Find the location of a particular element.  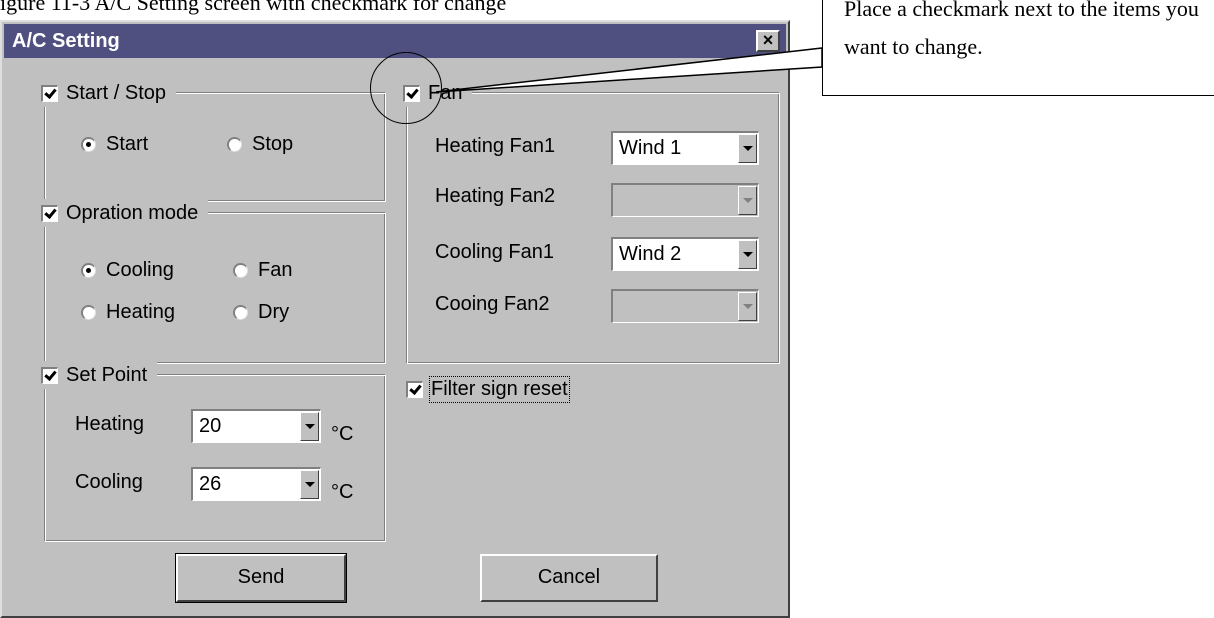

heating-setpoint-select: 20 is located at coordinates (256, 426).